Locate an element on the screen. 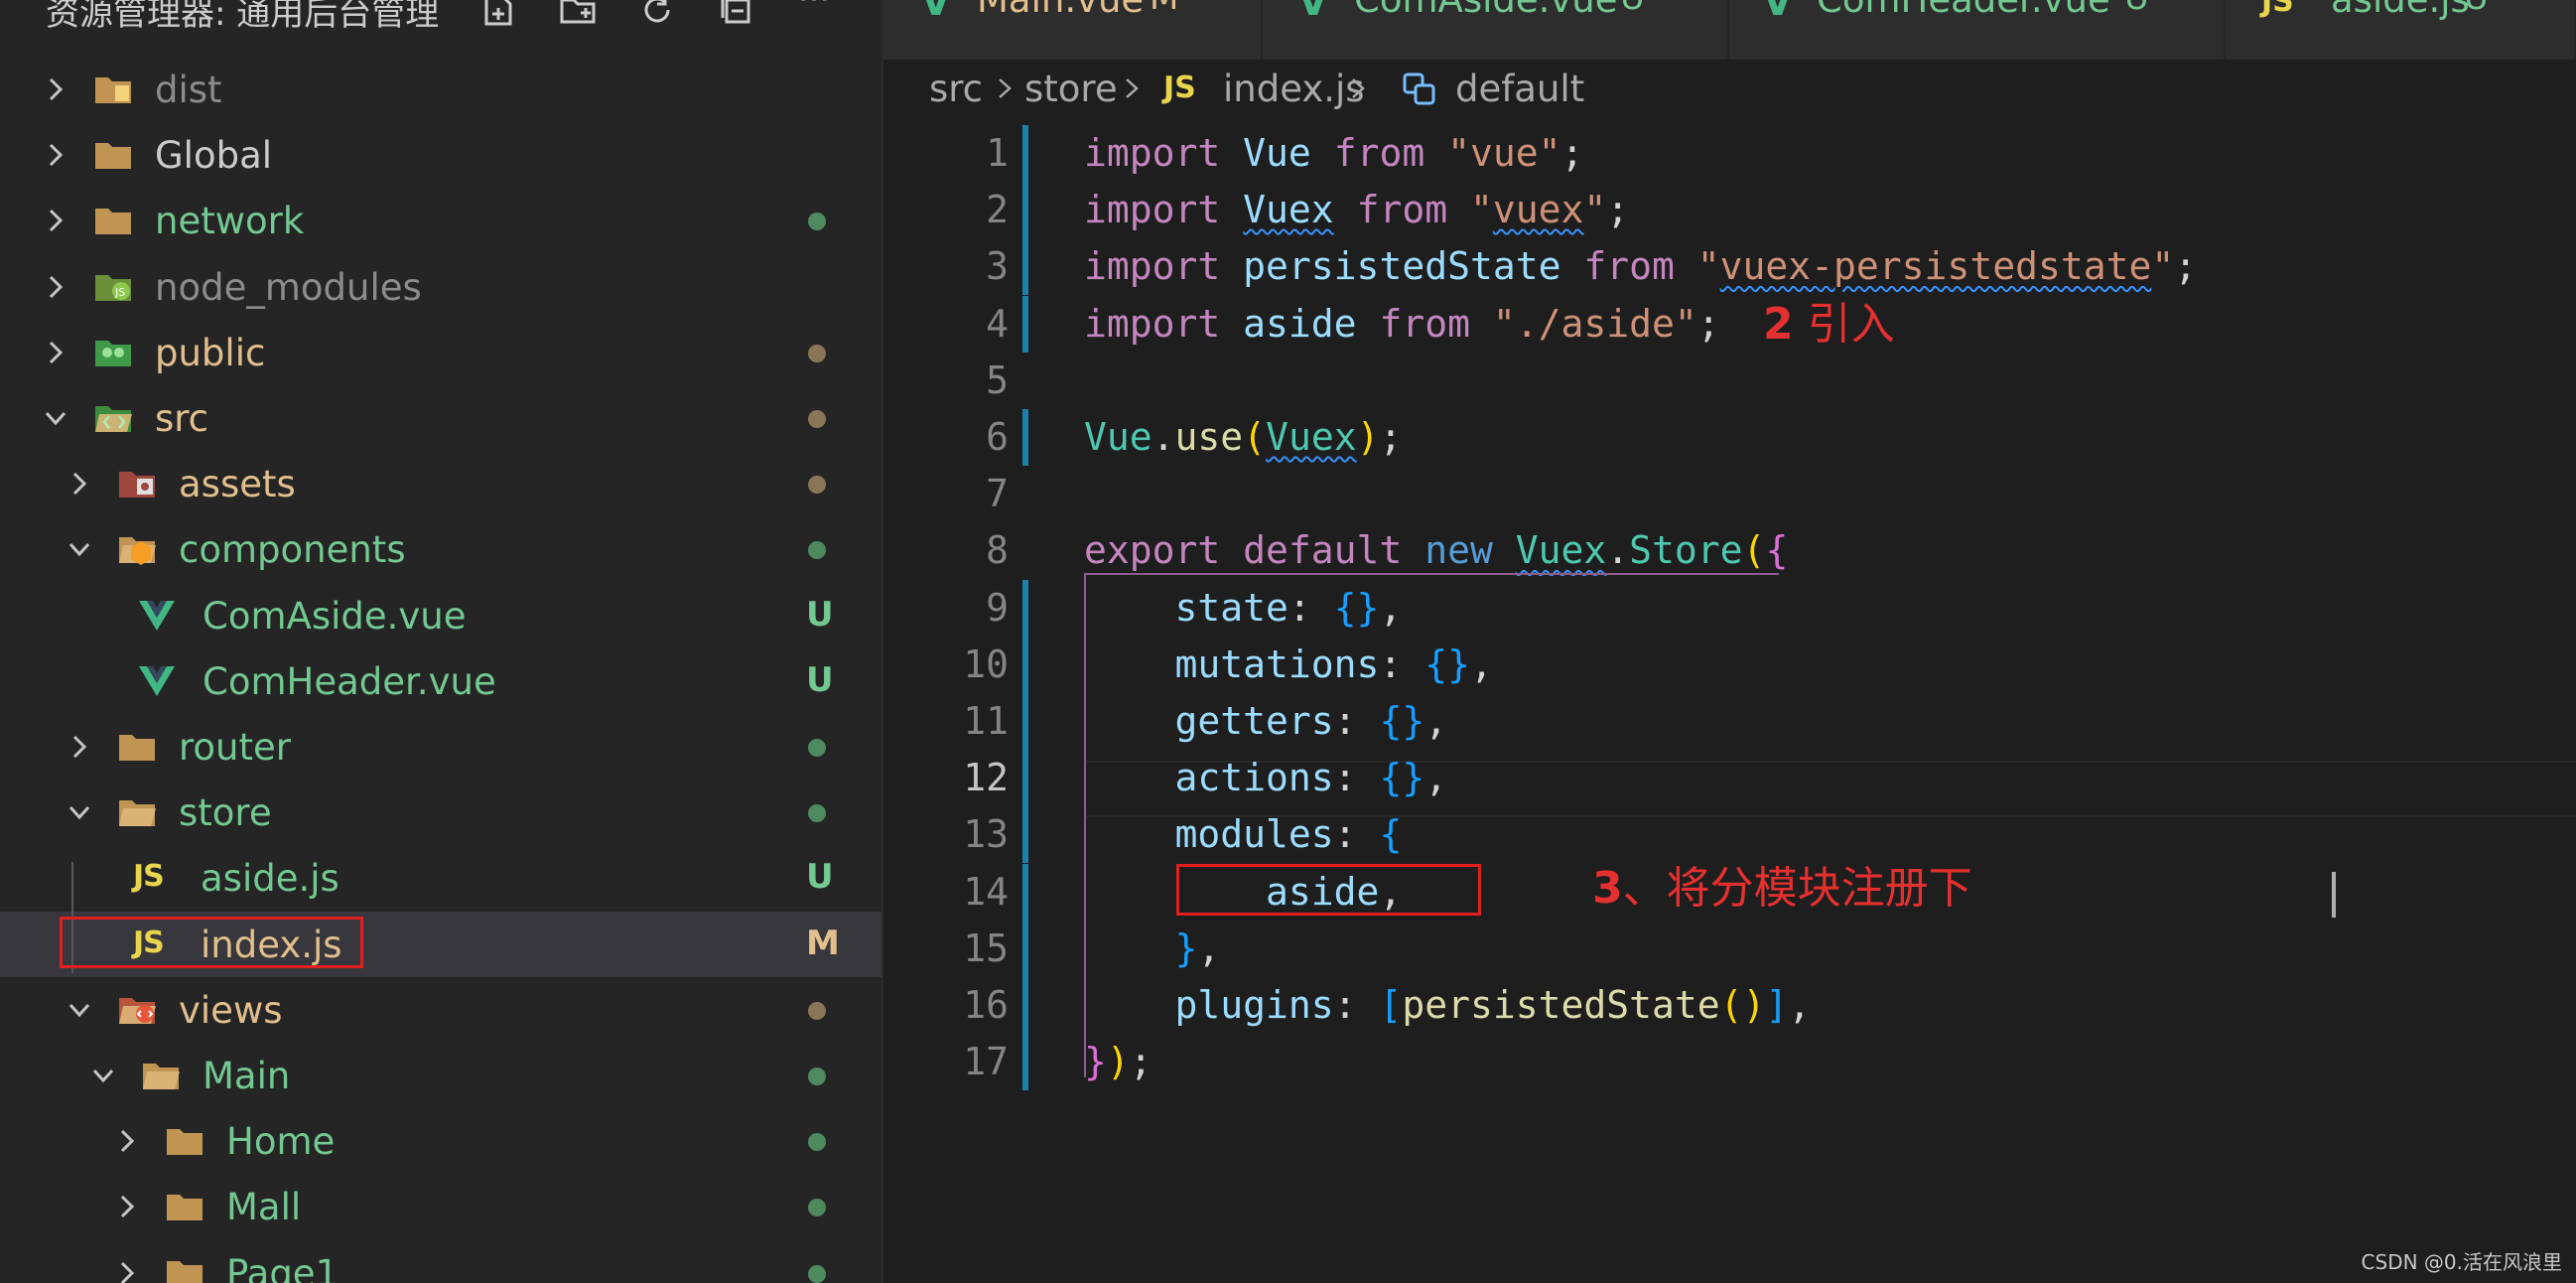  tree-item-label: router is located at coordinates (235, 747).